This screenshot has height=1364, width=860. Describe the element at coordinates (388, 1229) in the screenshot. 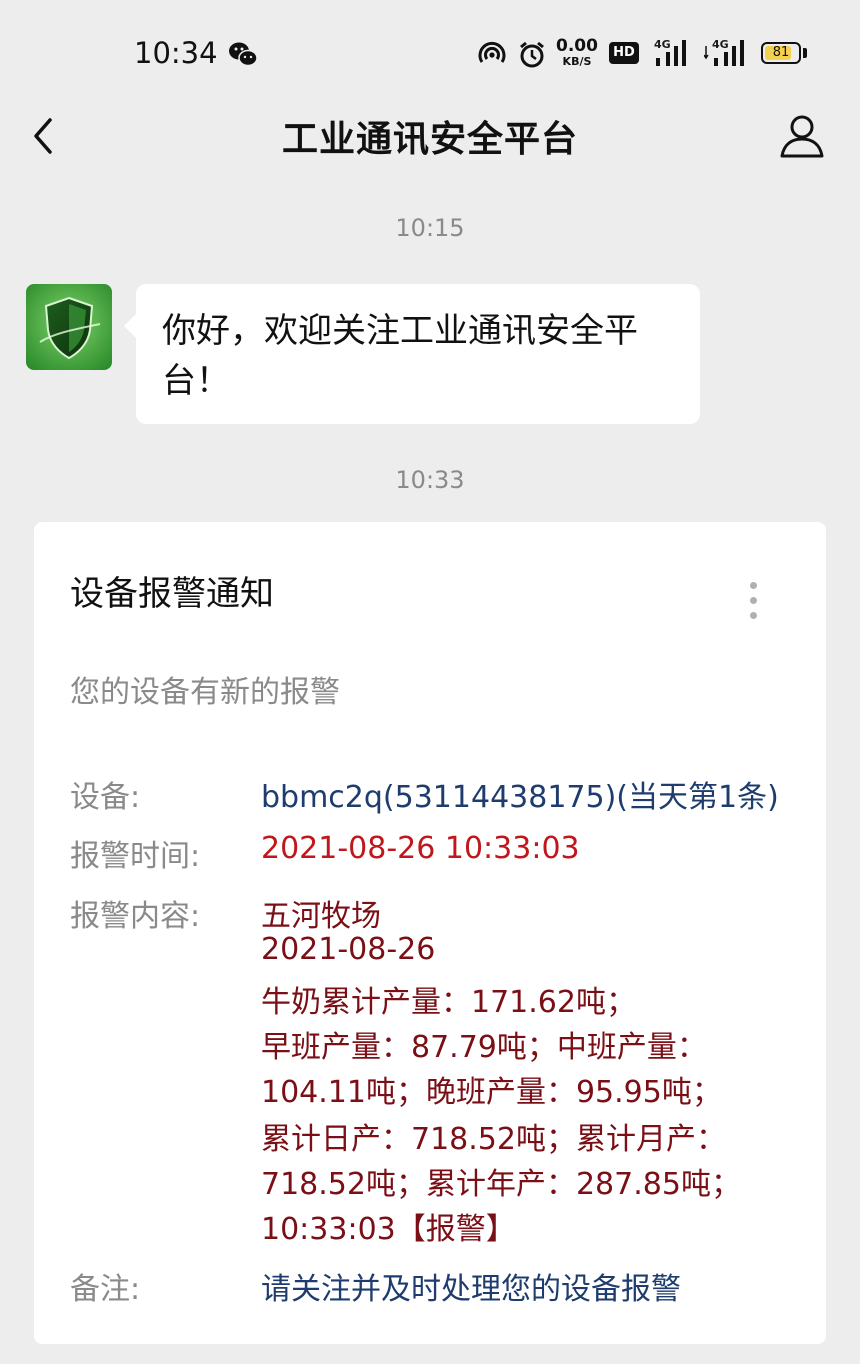

I see `alarm-content-line: 10:33:03【报警】` at that location.